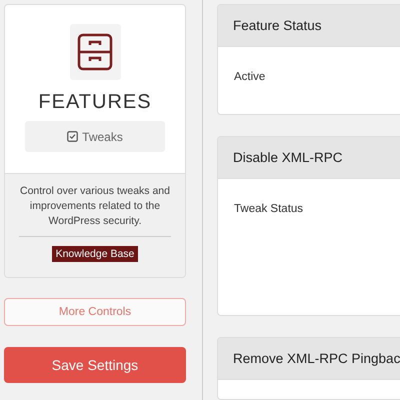 This screenshot has height=400, width=400. Describe the element at coordinates (95, 136) in the screenshot. I see `tweaks-tab: Tweaks` at that location.